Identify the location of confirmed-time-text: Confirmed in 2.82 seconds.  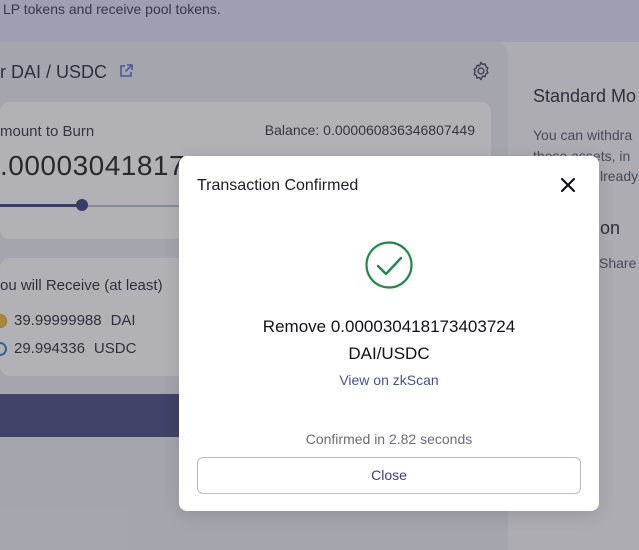
(389, 439).